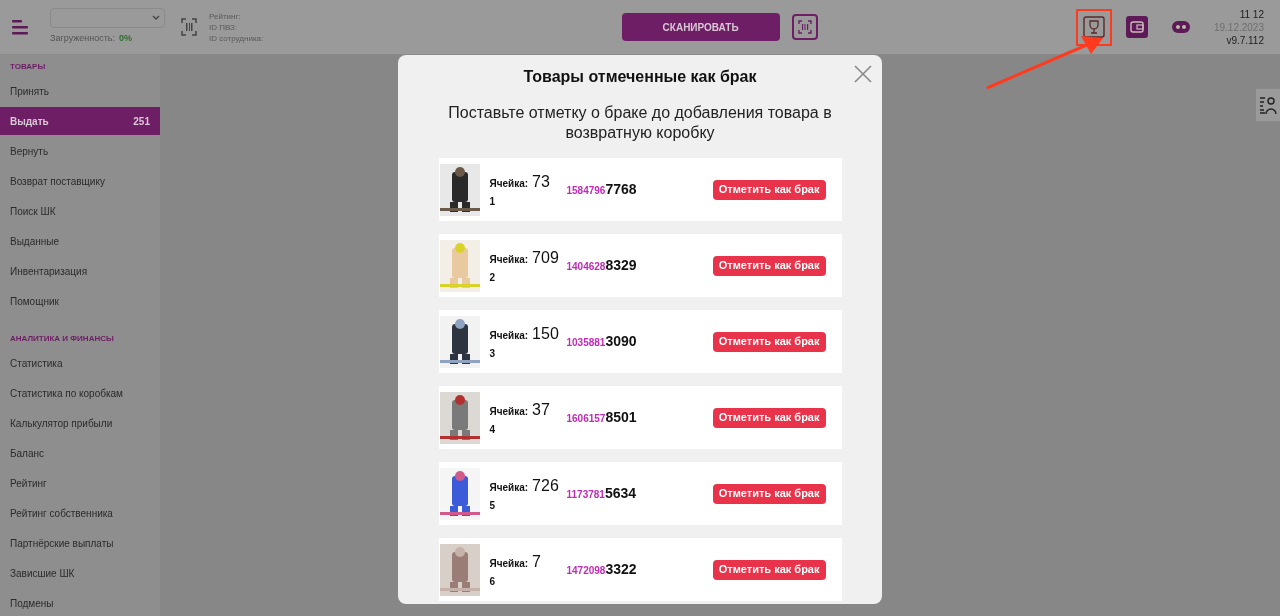 This screenshot has height=616, width=1280. Describe the element at coordinates (80, 181) in the screenshot. I see `sidebar-item: Возврат поставщику` at that location.